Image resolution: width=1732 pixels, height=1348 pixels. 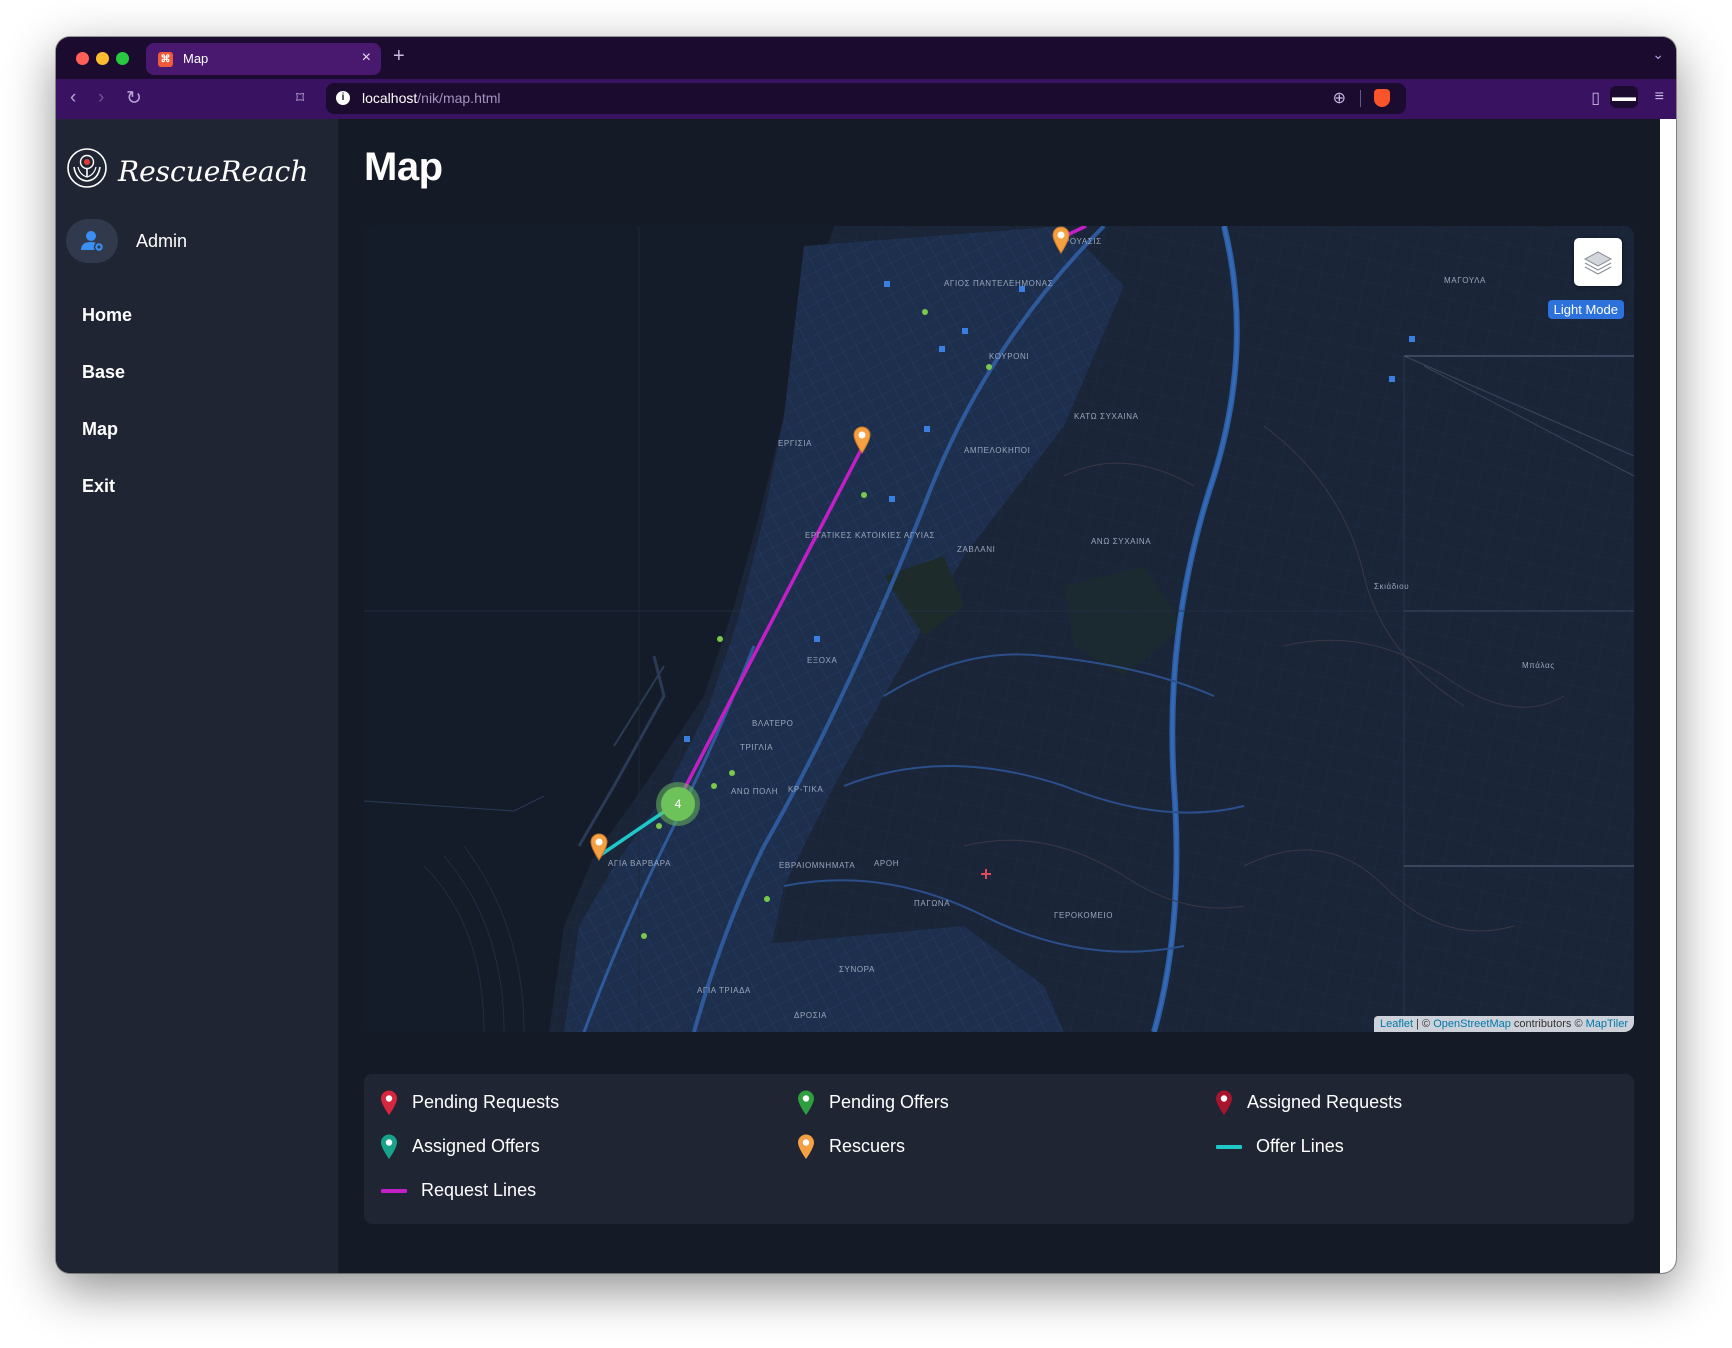 I want to click on map-label: ΕΞΟΧΑ, so click(x=822, y=660).